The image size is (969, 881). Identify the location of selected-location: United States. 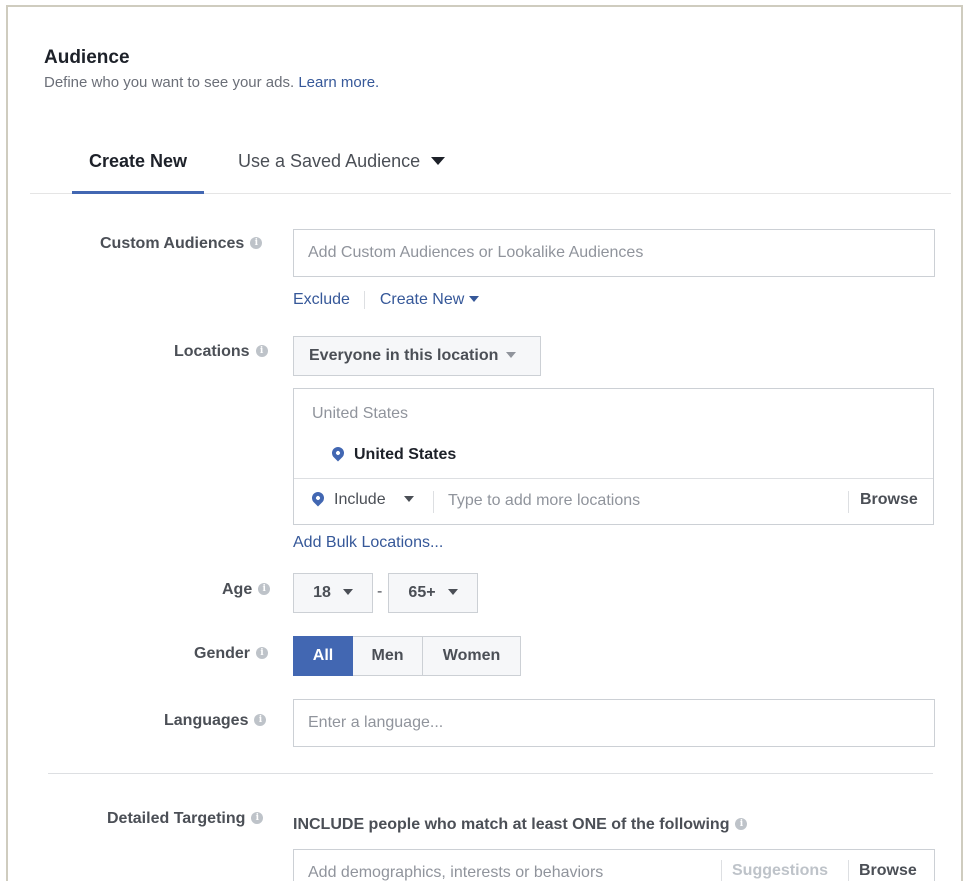
(393, 454).